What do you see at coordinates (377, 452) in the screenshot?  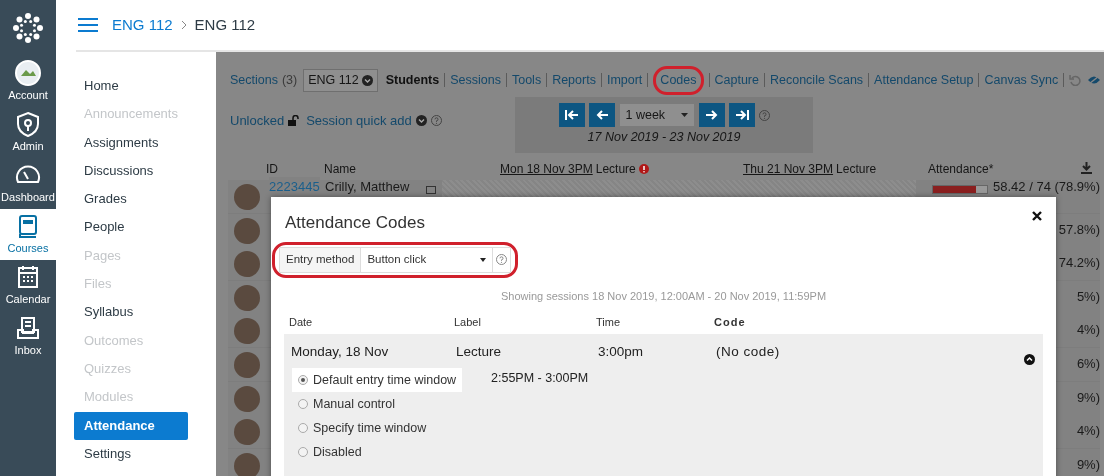 I see `entry-window-option: Disabled` at bounding box center [377, 452].